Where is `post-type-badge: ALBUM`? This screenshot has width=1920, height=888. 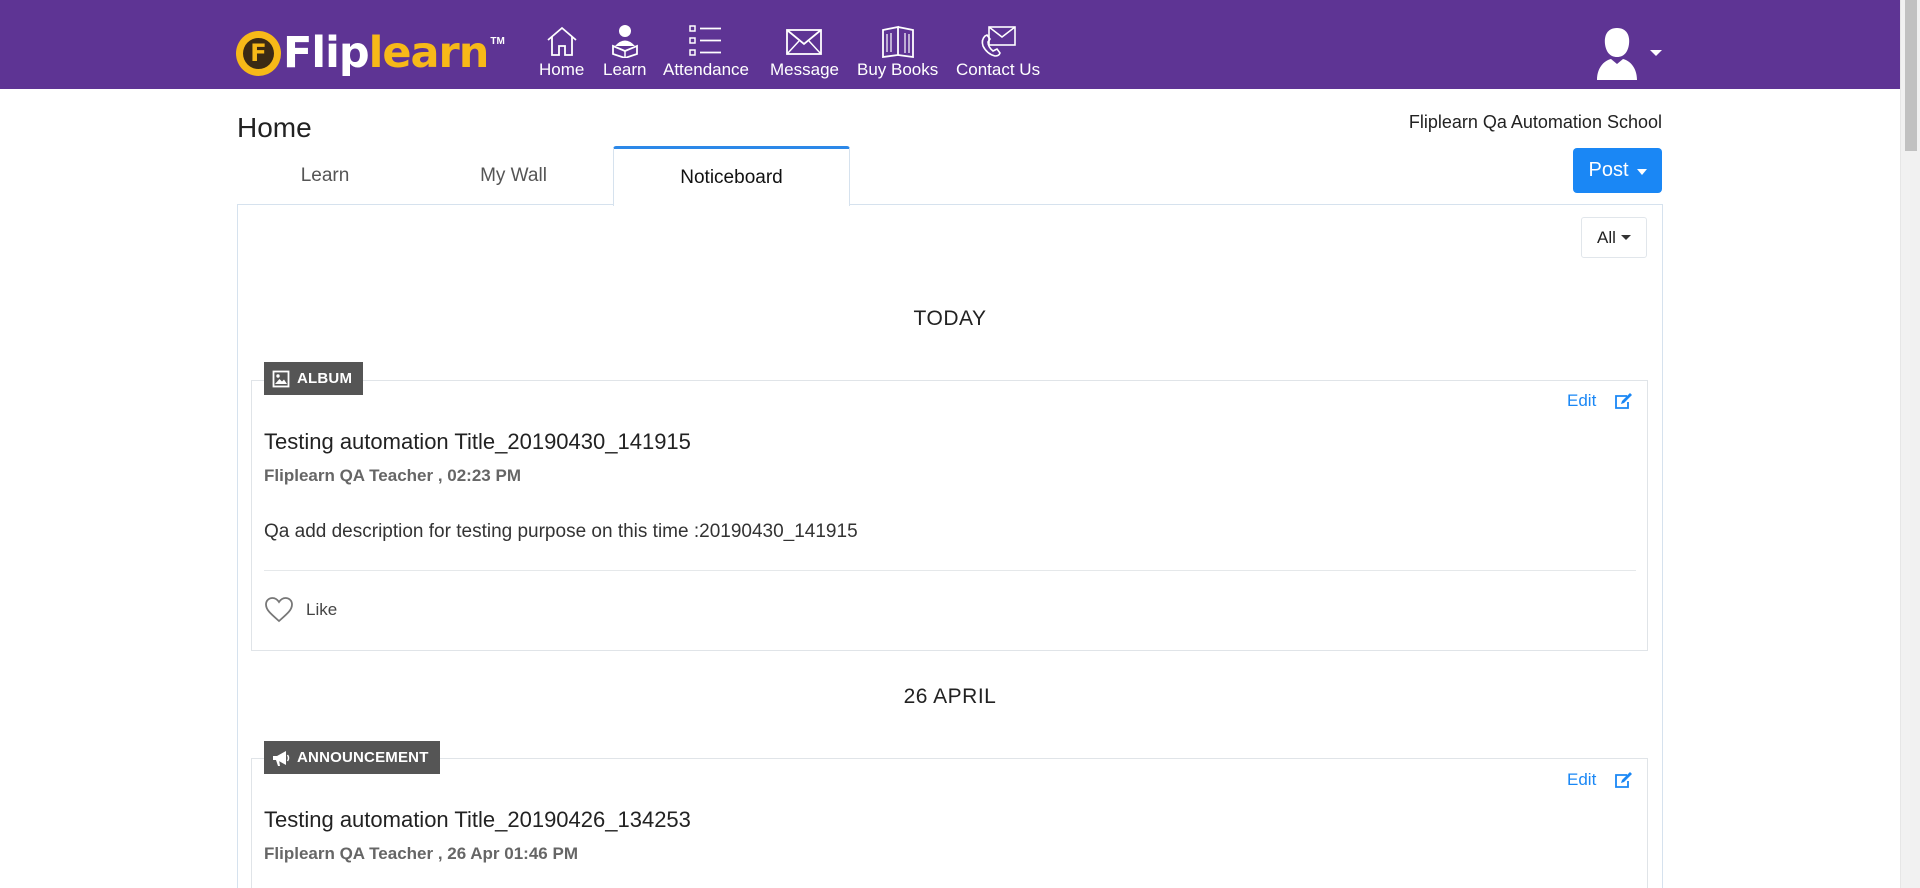 post-type-badge: ALBUM is located at coordinates (314, 378).